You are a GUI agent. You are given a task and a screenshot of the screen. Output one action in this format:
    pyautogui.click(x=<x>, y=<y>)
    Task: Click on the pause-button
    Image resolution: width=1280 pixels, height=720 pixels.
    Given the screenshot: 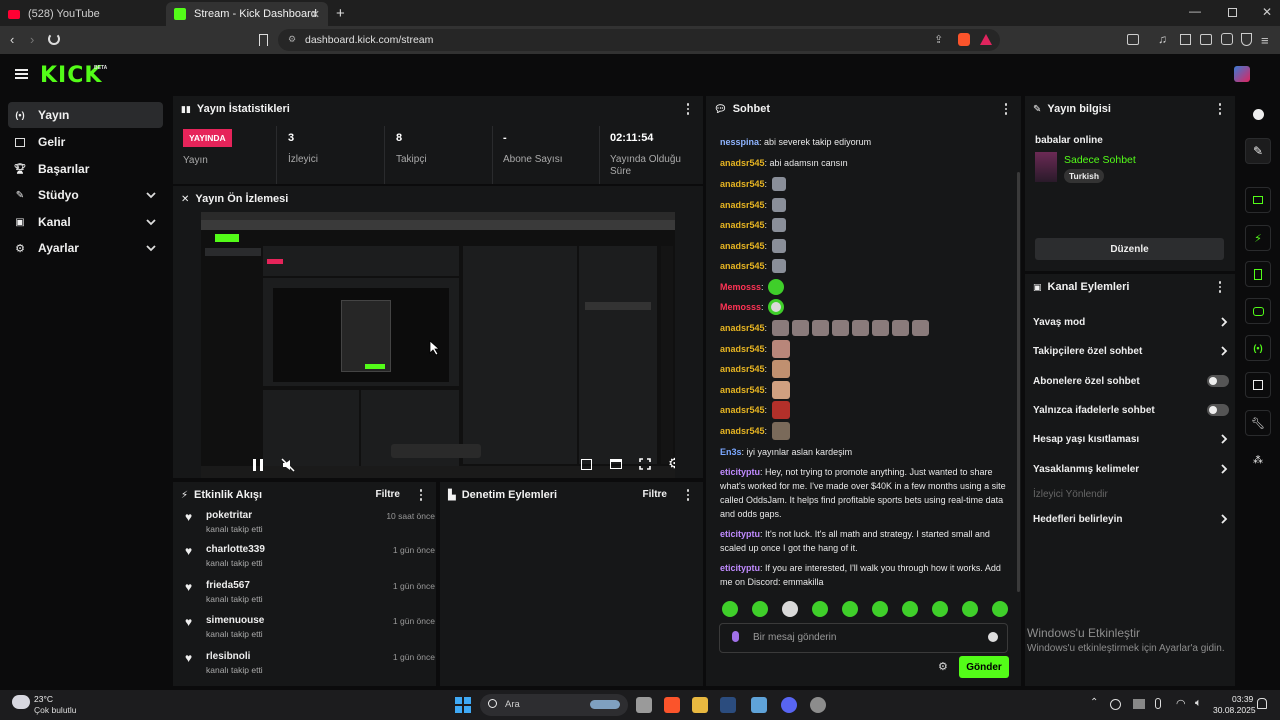 What is the action you would take?
    pyautogui.click(x=258, y=465)
    